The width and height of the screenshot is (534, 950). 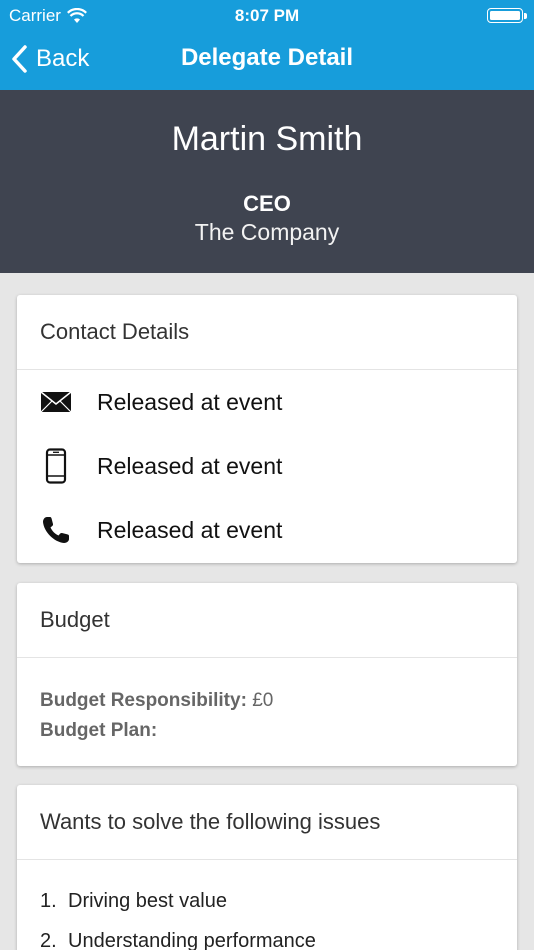 I want to click on delegate-role: CEO, so click(x=267, y=203).